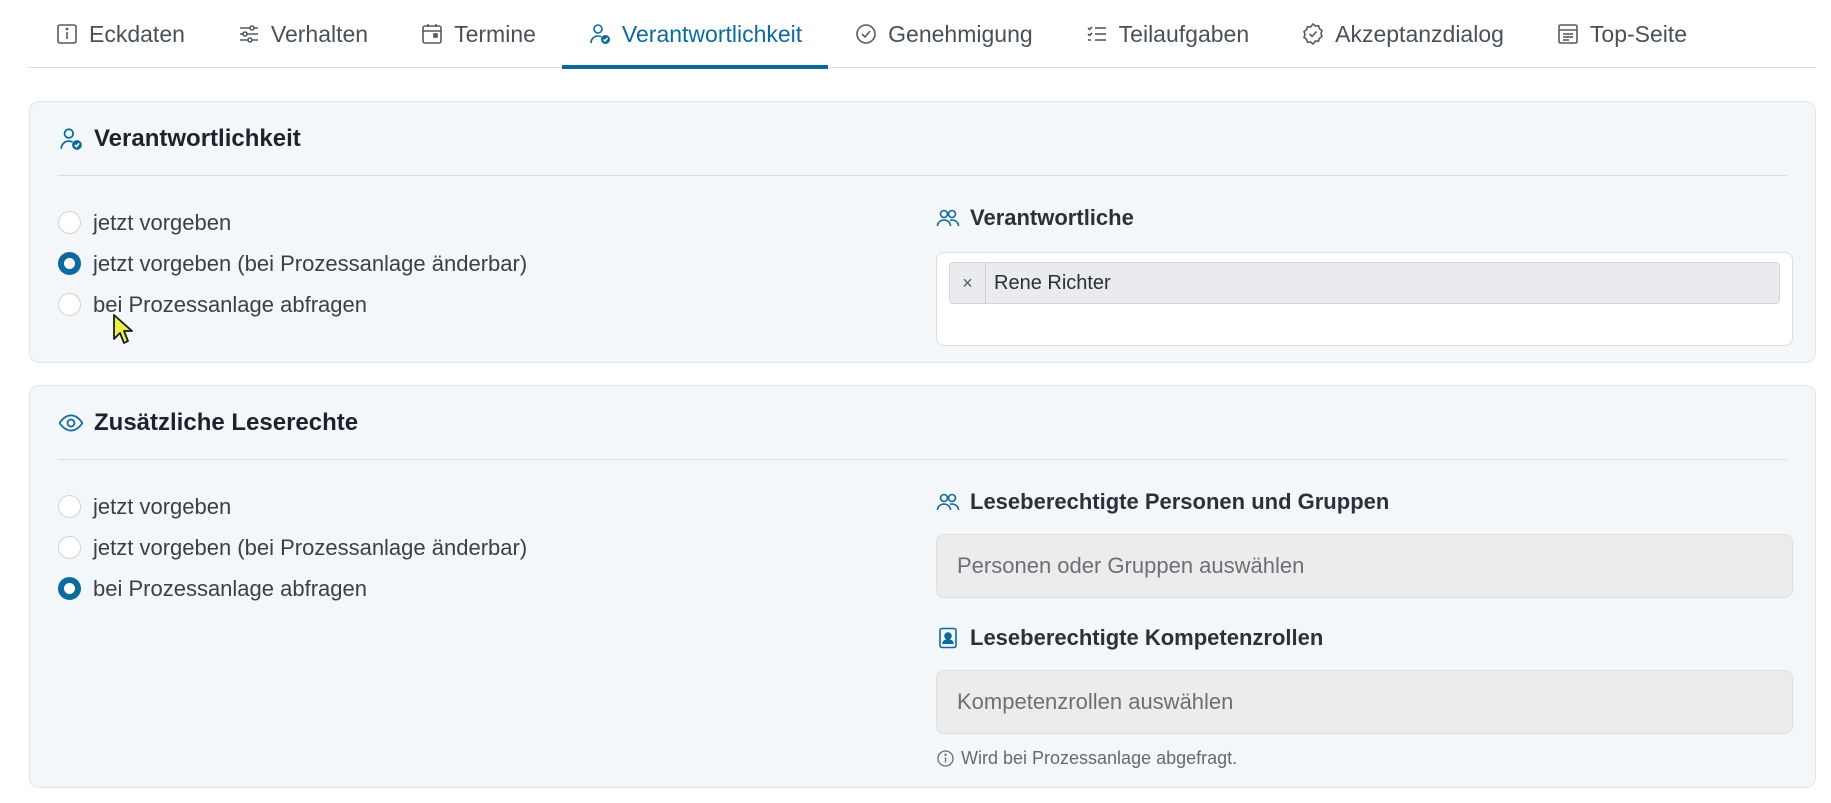 Image resolution: width=1831 pixels, height=803 pixels. I want to click on radio-option: bei Prozessanlage abfragen, so click(292, 588).